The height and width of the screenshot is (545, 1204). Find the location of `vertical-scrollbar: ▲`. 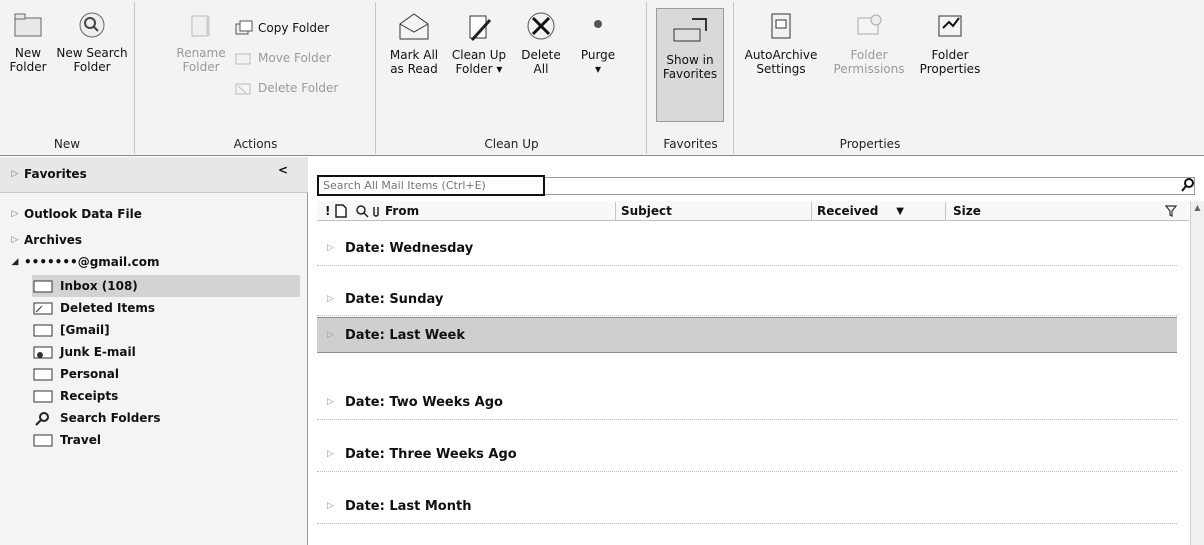

vertical-scrollbar: ▲ is located at coordinates (1197, 373).